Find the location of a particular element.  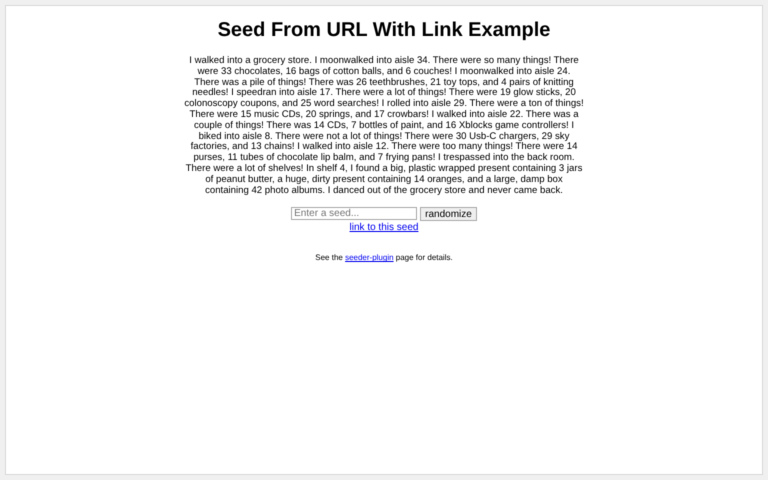

details-note: See the seeder-plugin page for details. is located at coordinates (384, 257).